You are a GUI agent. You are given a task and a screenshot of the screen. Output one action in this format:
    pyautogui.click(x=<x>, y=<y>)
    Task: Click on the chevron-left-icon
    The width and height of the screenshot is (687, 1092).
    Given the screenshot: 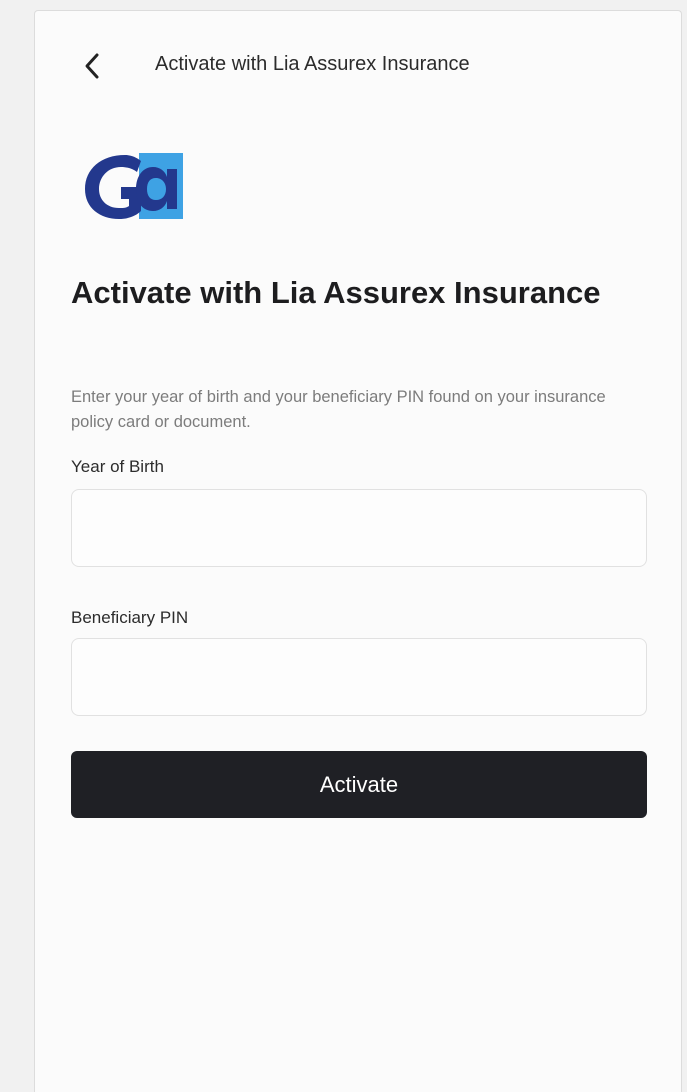 What is the action you would take?
    pyautogui.click(x=92, y=66)
    